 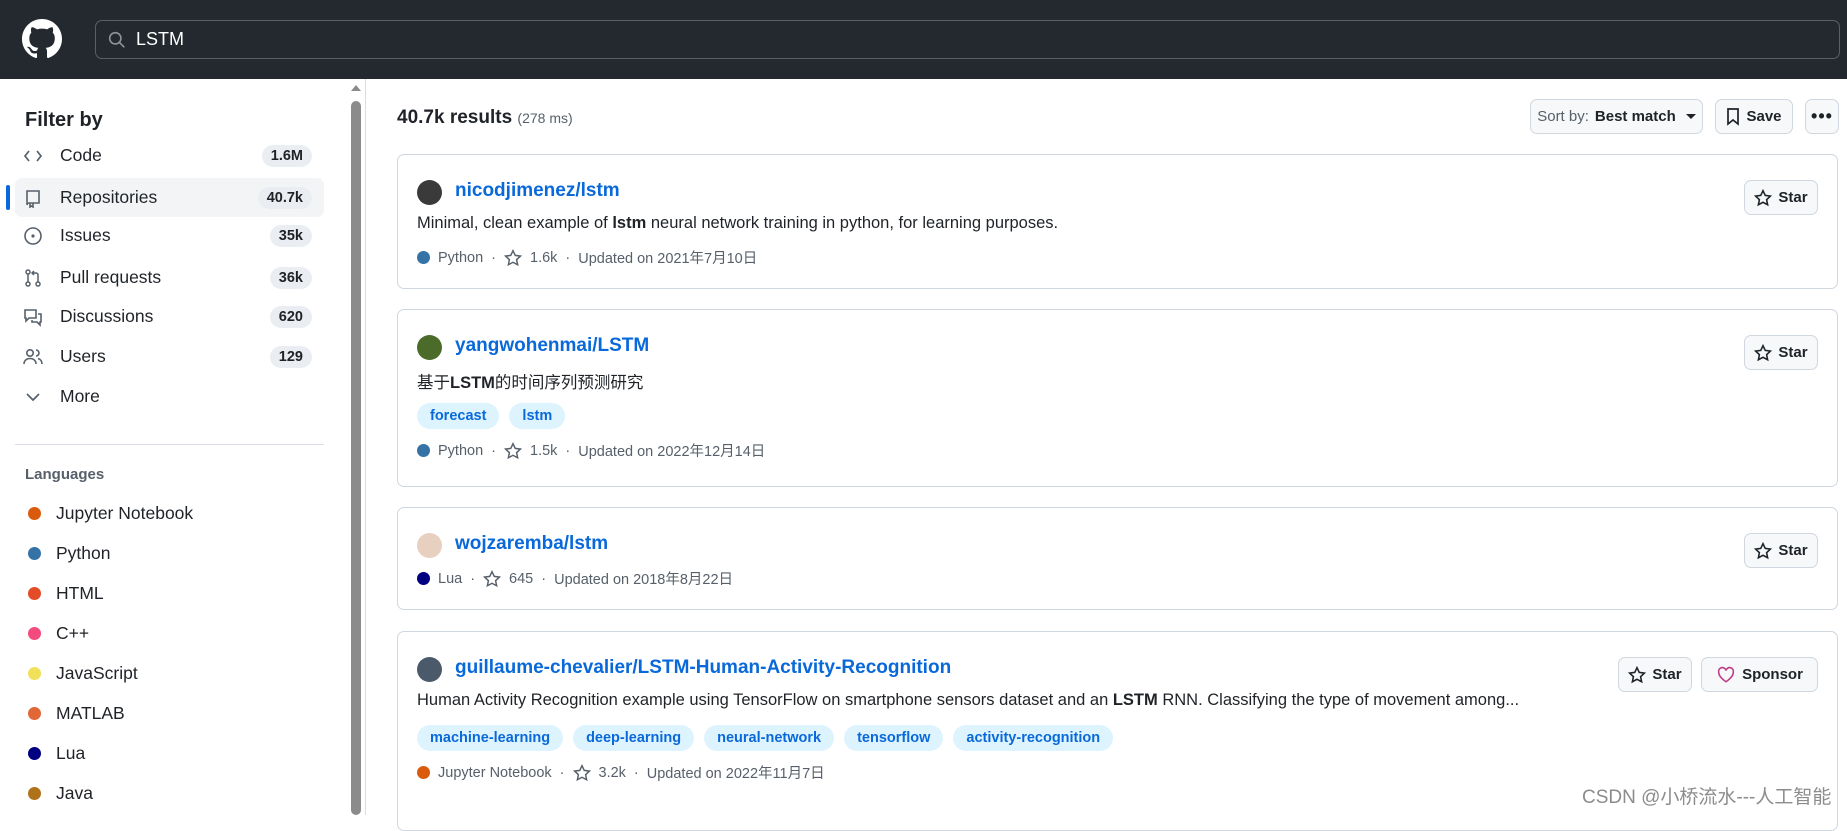 I want to click on count-badge: 1.6M, so click(x=286, y=155).